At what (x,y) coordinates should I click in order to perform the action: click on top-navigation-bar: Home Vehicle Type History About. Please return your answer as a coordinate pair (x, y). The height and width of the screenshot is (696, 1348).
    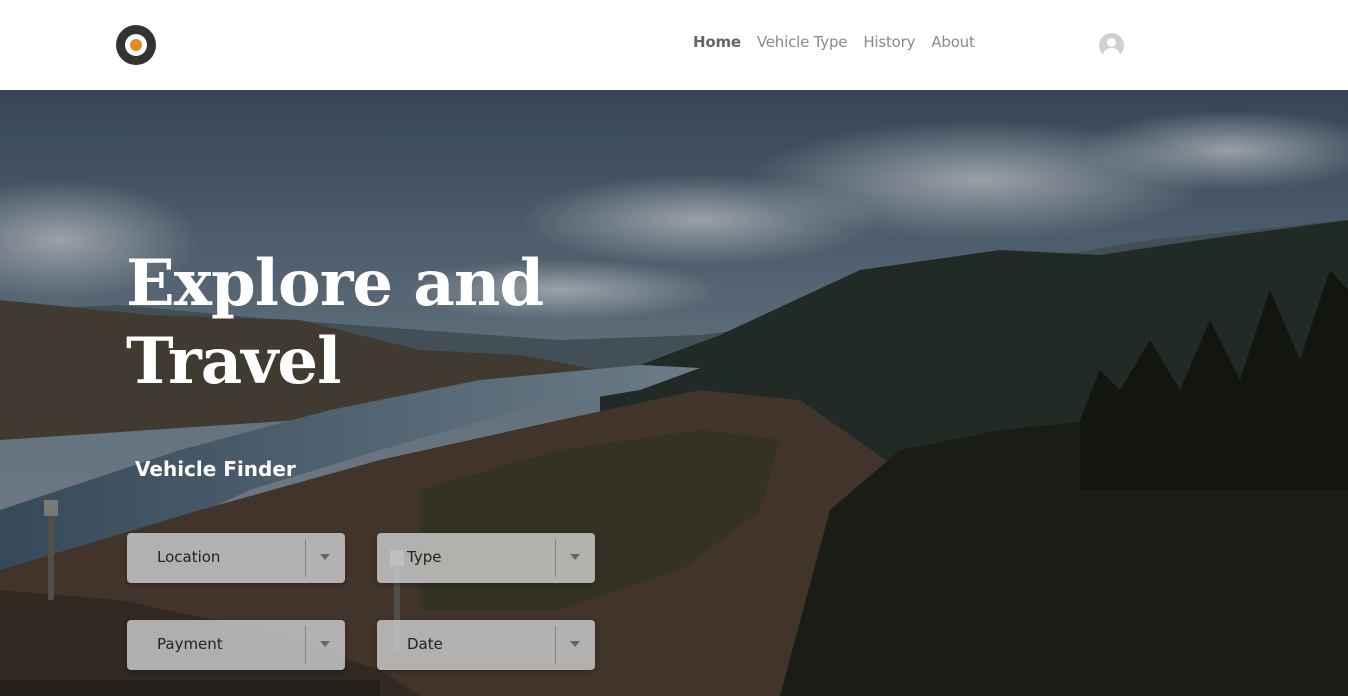
    Looking at the image, I should click on (674, 45).